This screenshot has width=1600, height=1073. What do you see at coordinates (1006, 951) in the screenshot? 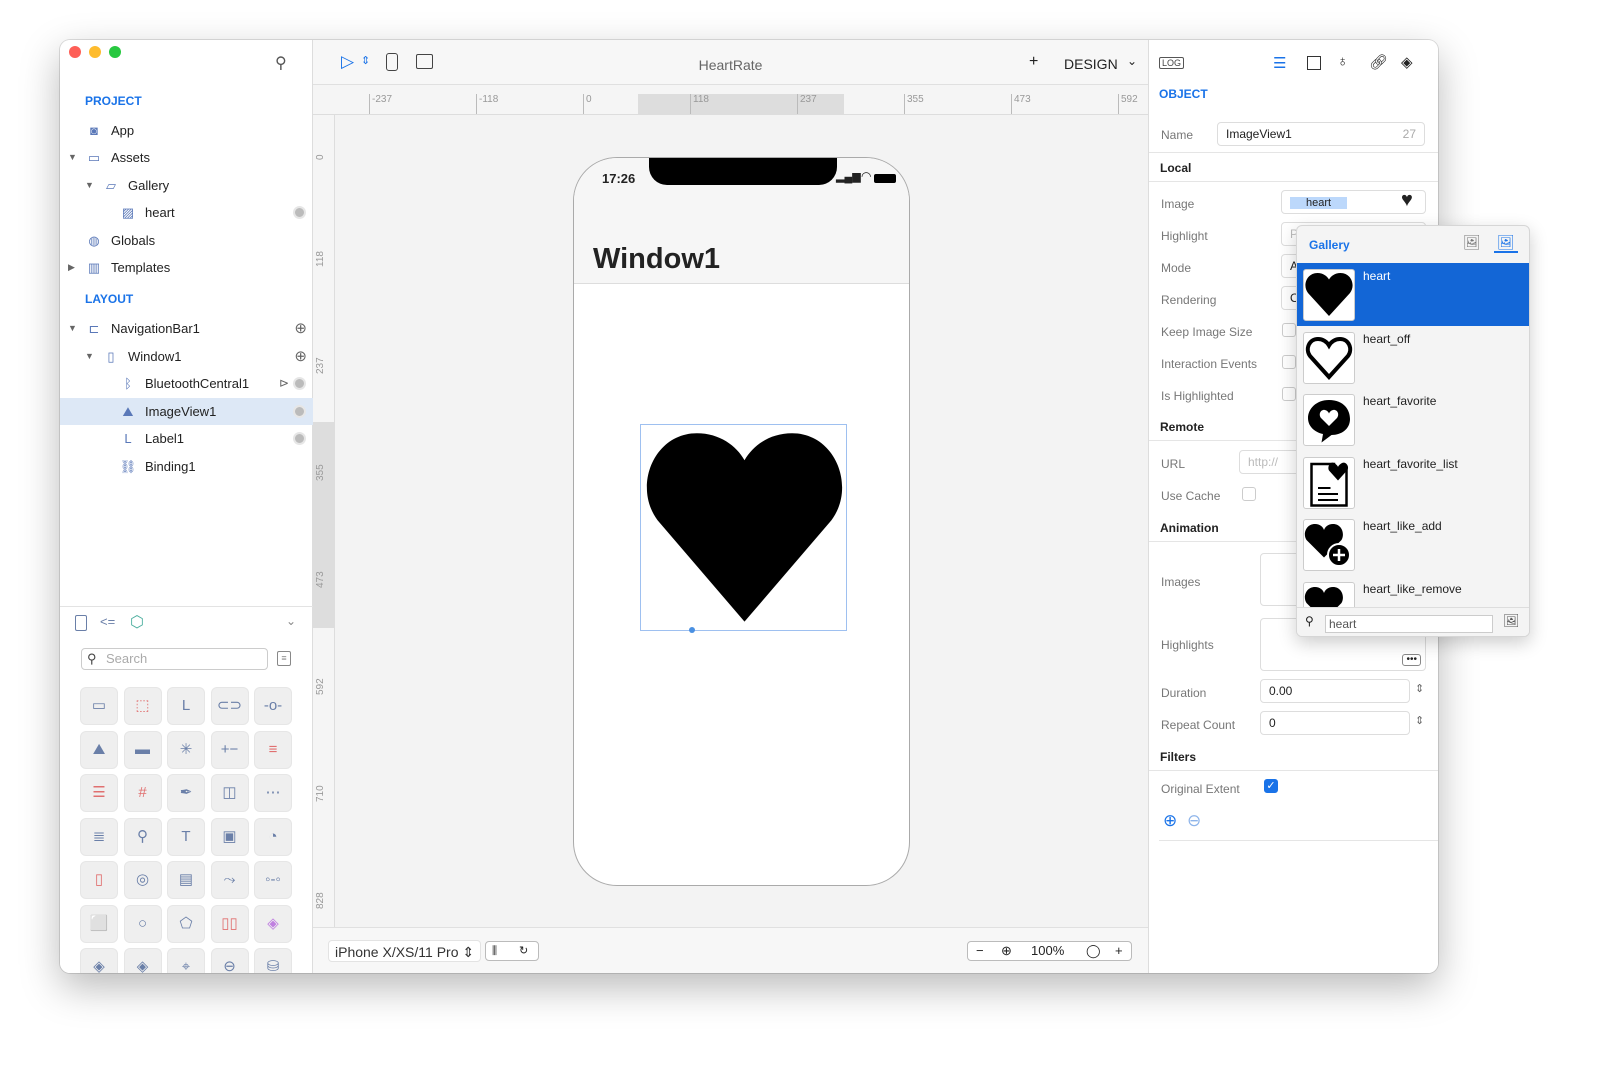
I see `zoom-fit-icon: ⊕` at bounding box center [1006, 951].